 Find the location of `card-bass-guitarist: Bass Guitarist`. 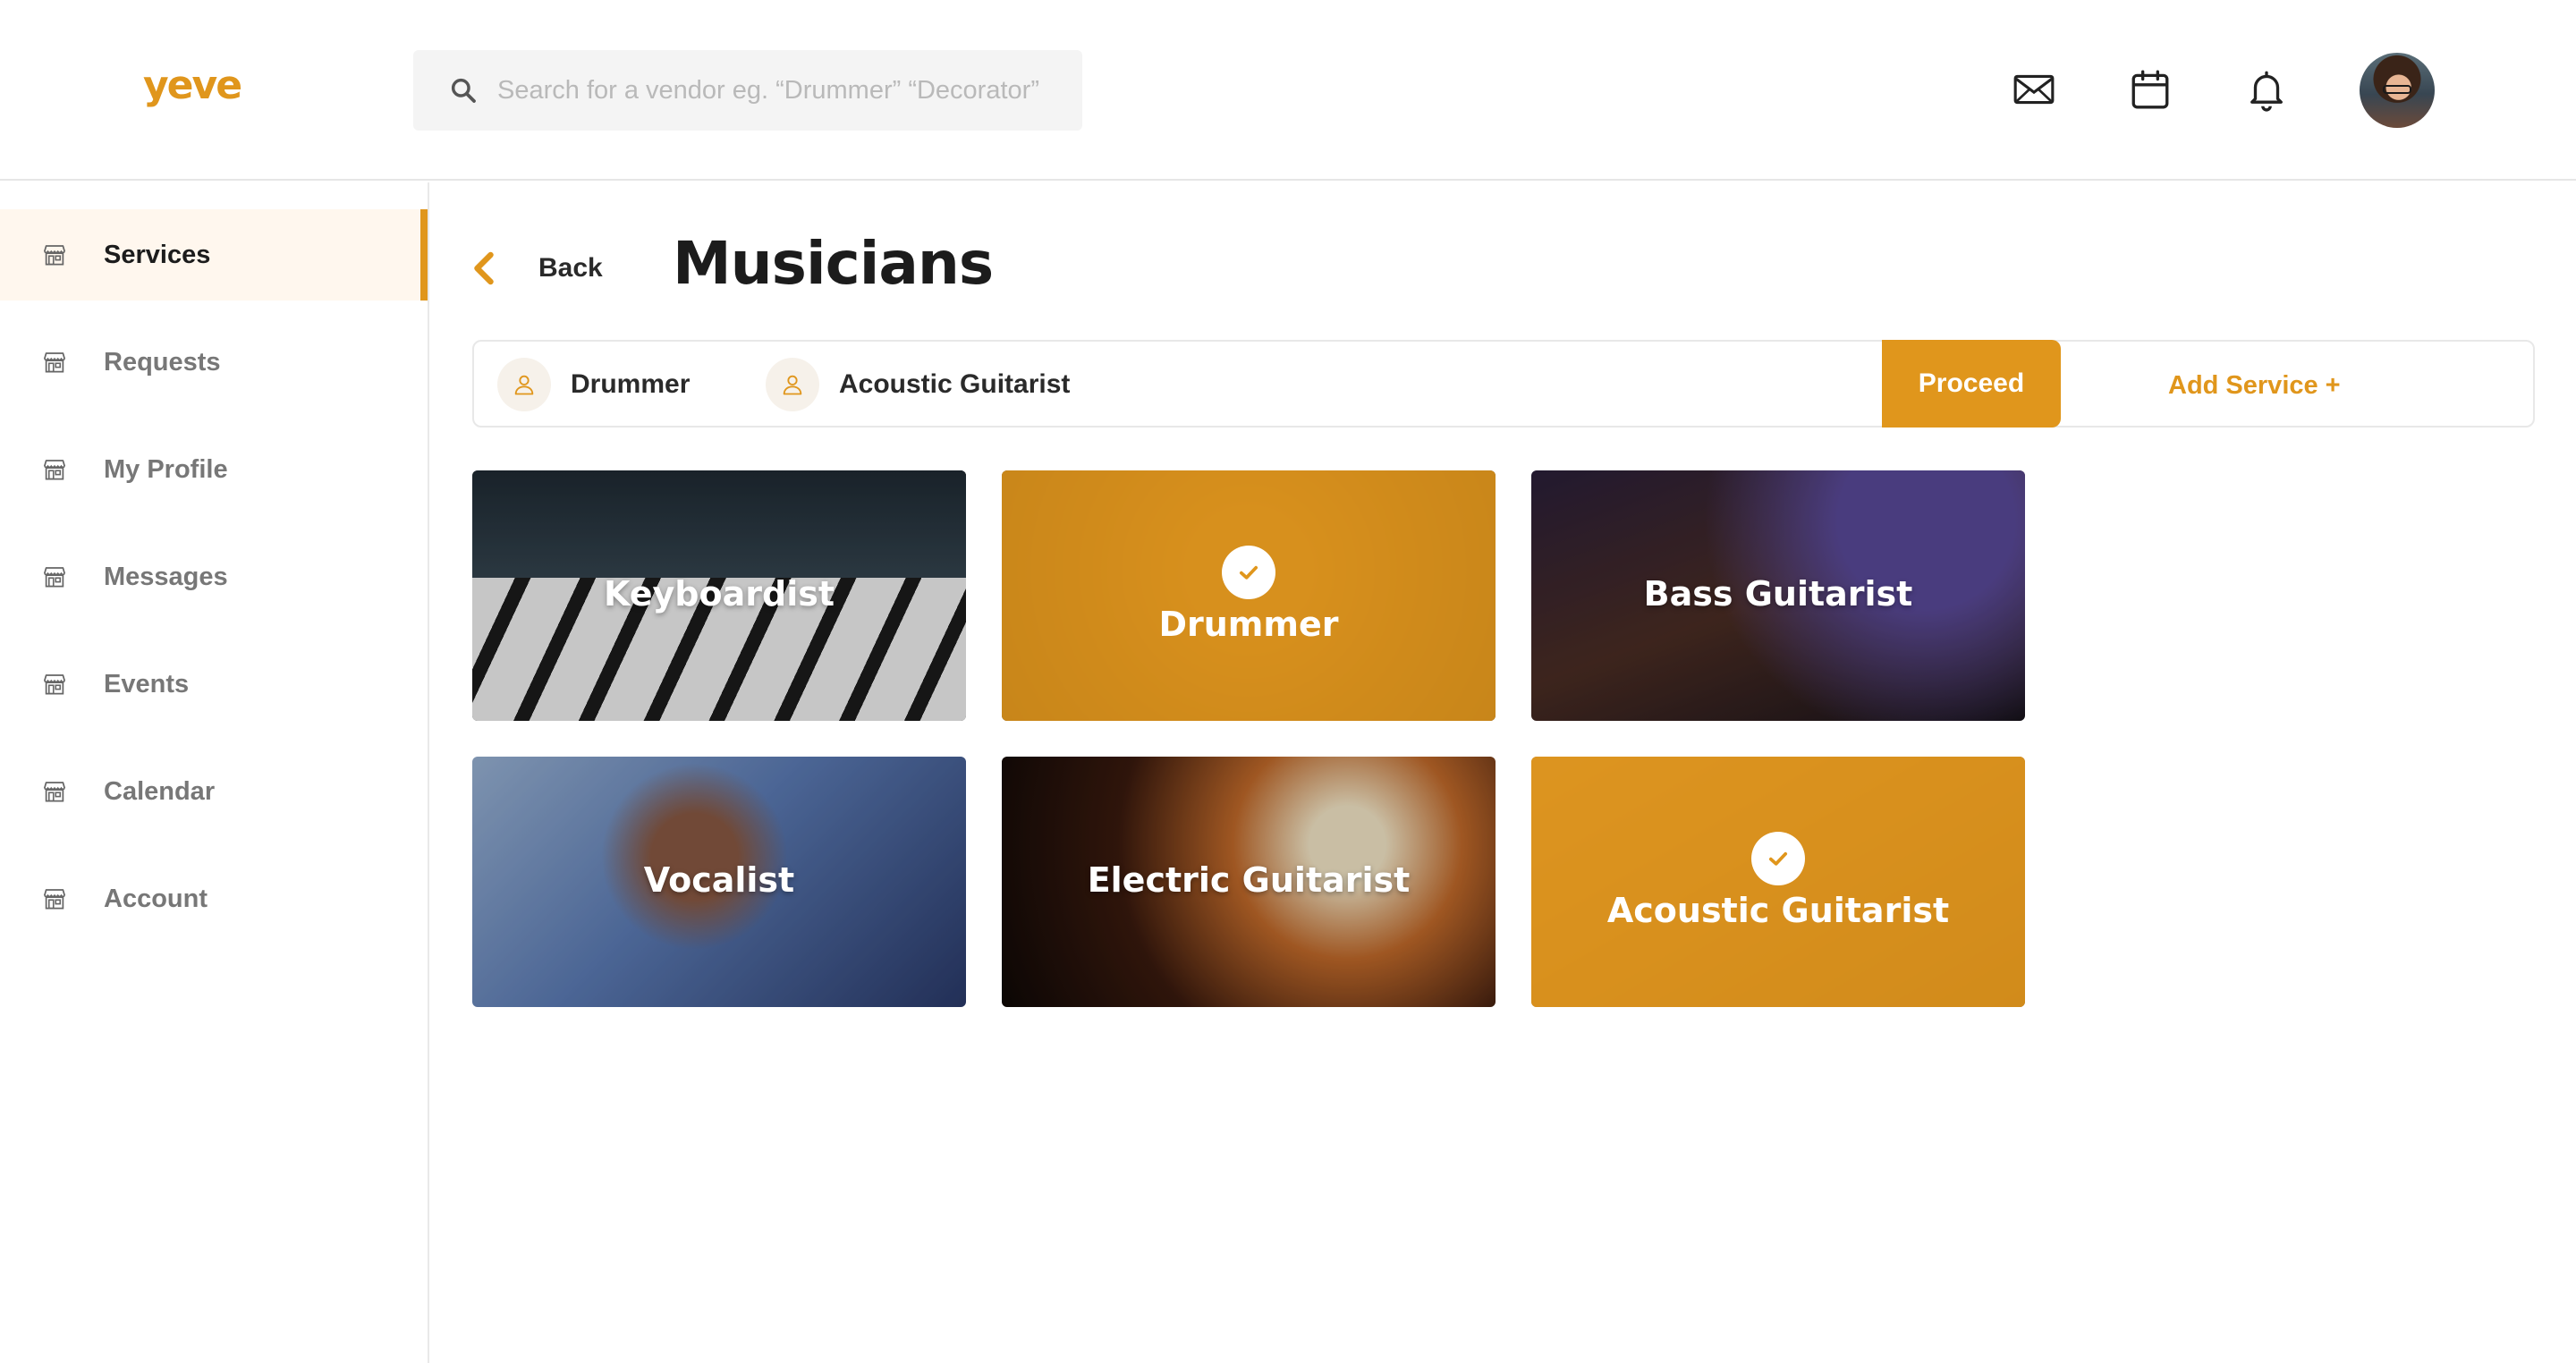

card-bass-guitarist: Bass Guitarist is located at coordinates (1778, 596).